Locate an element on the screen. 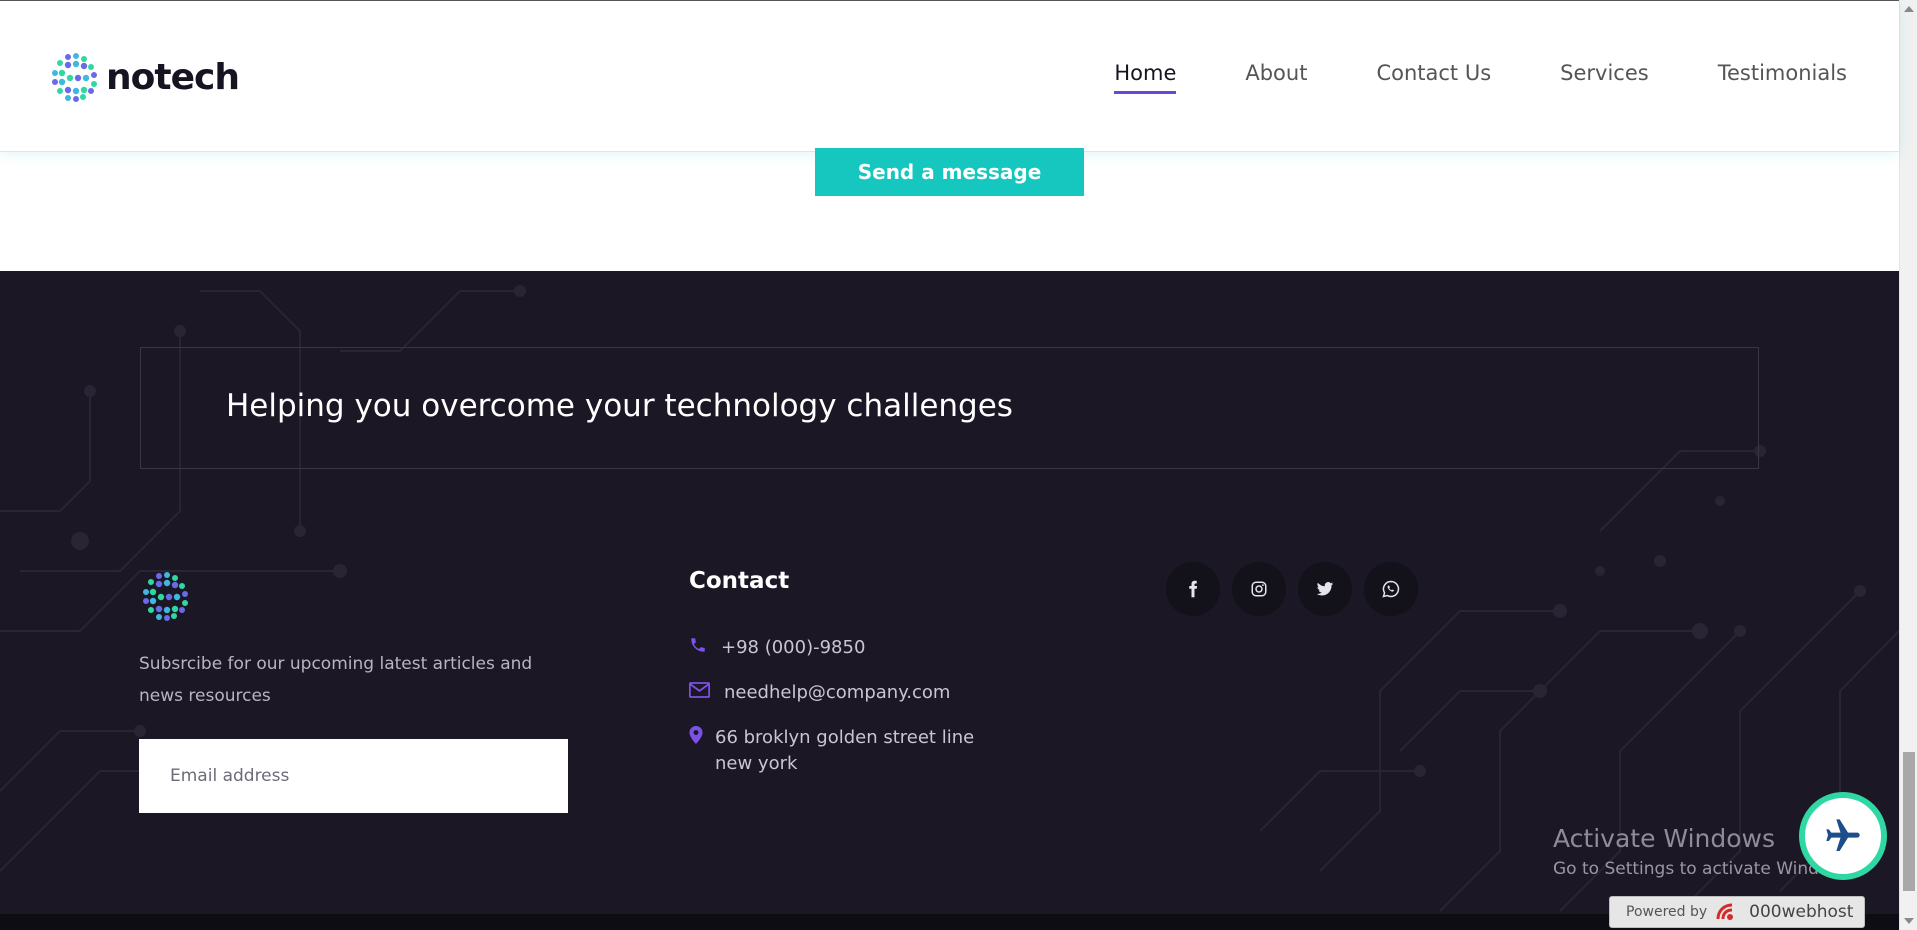 The image size is (1917, 930). whatsapp-icon is located at coordinates (1391, 589).